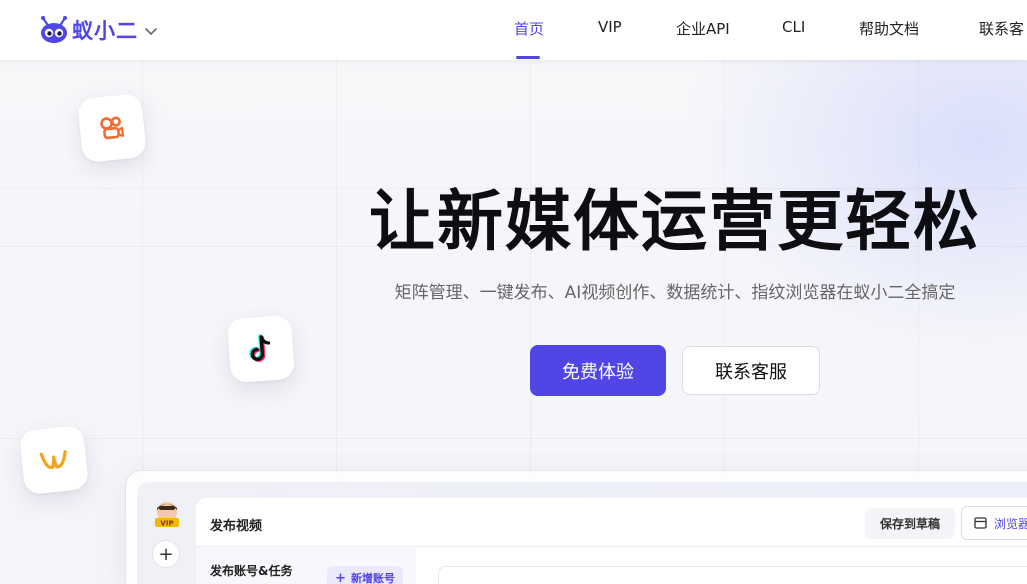  What do you see at coordinates (166, 554) in the screenshot?
I see `add-button: +` at bounding box center [166, 554].